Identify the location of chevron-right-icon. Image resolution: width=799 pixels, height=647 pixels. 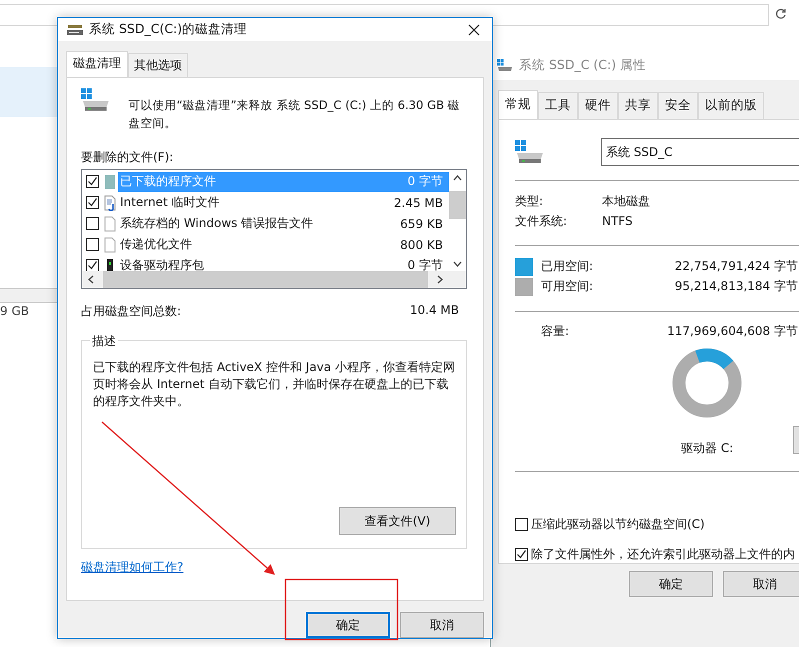
(440, 279).